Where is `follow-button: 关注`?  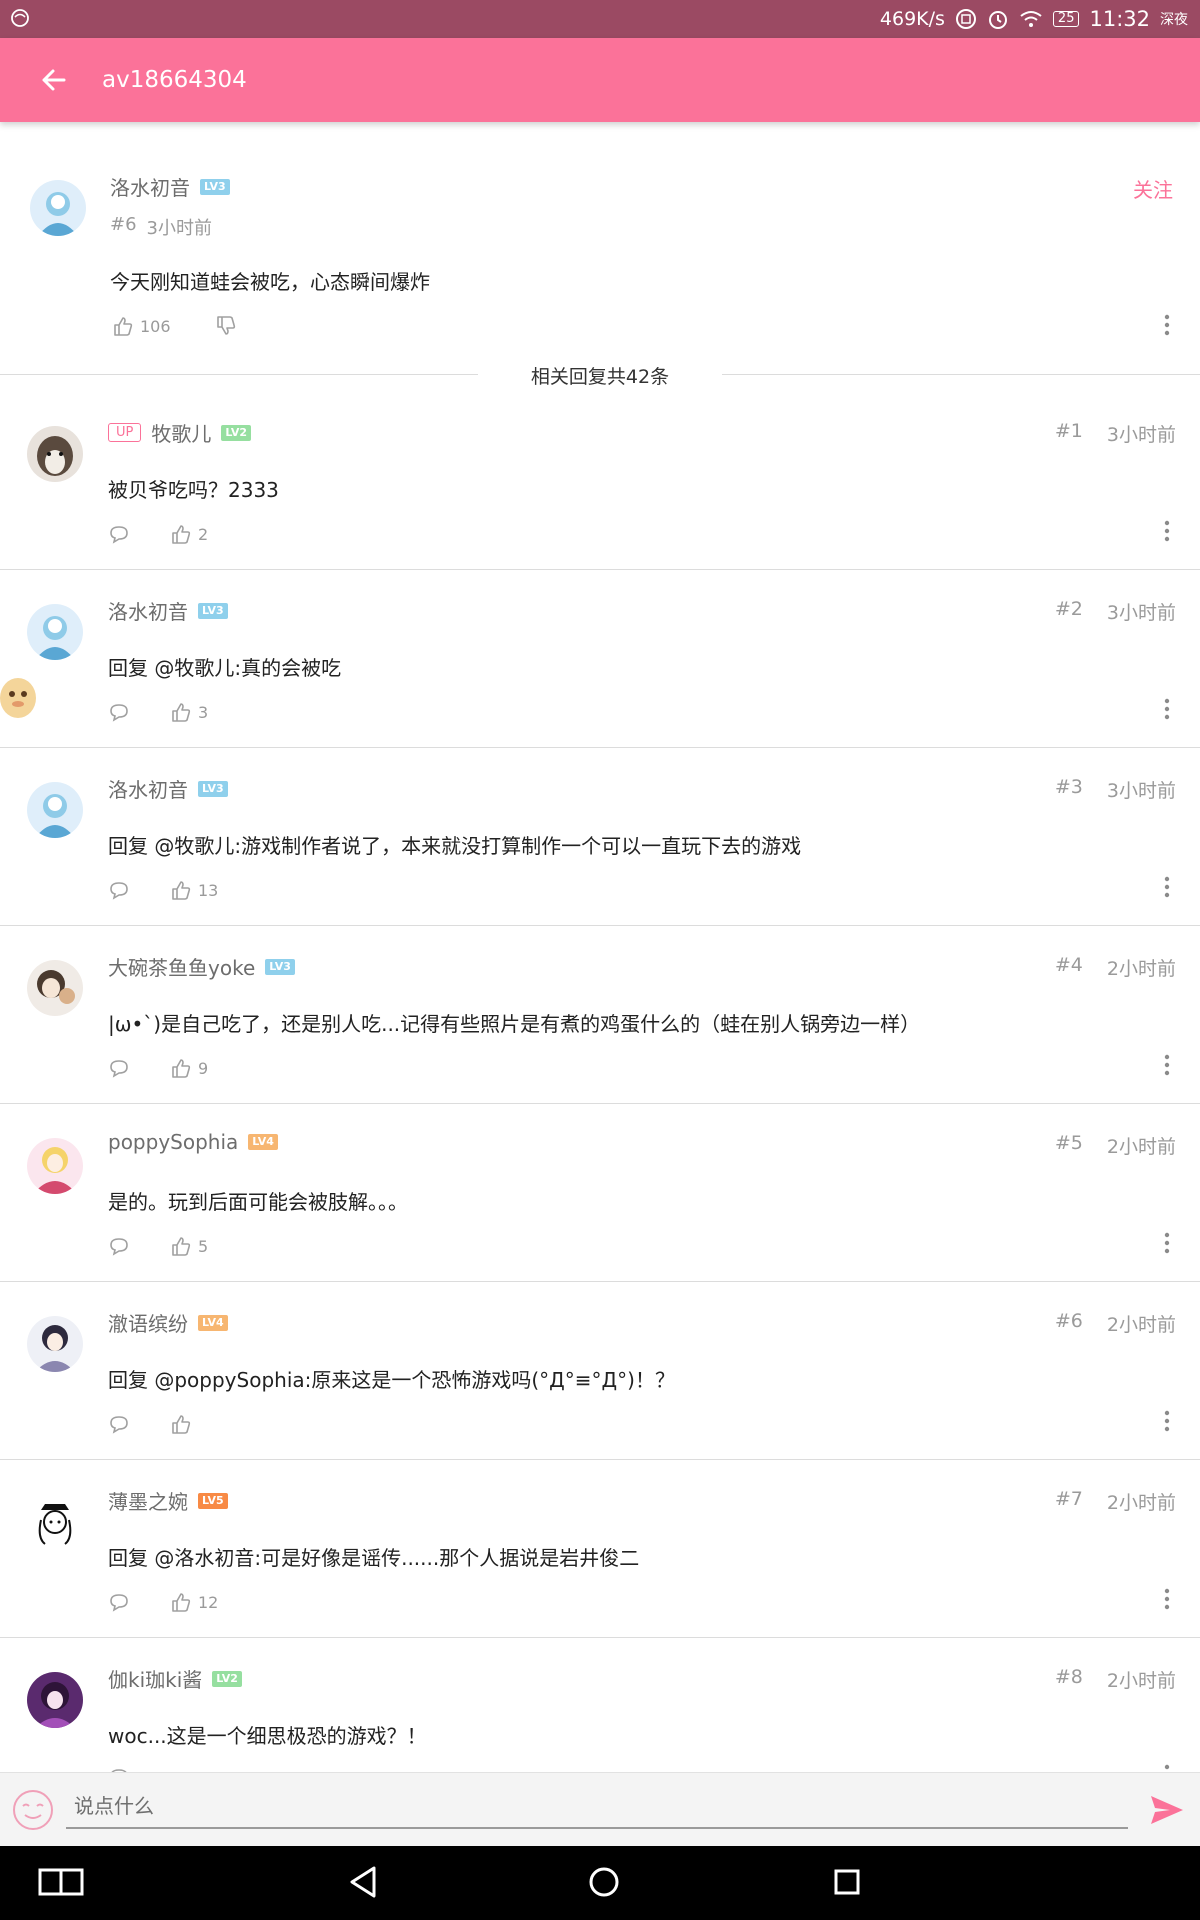
follow-button: 关注 is located at coordinates (1153, 188).